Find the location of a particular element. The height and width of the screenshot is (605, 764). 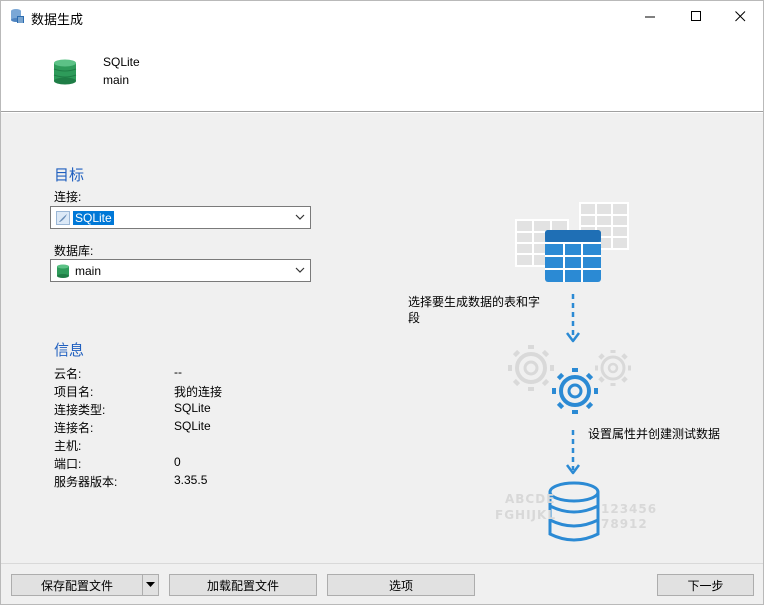

next-button: 下一步 is located at coordinates (705, 585).